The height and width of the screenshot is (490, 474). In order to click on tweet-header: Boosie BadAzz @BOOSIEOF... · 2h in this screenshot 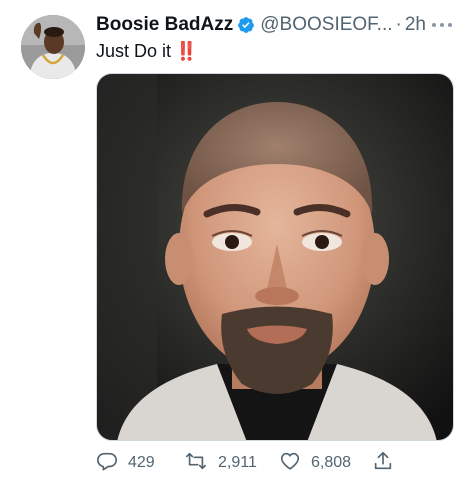, I will do `click(275, 25)`.